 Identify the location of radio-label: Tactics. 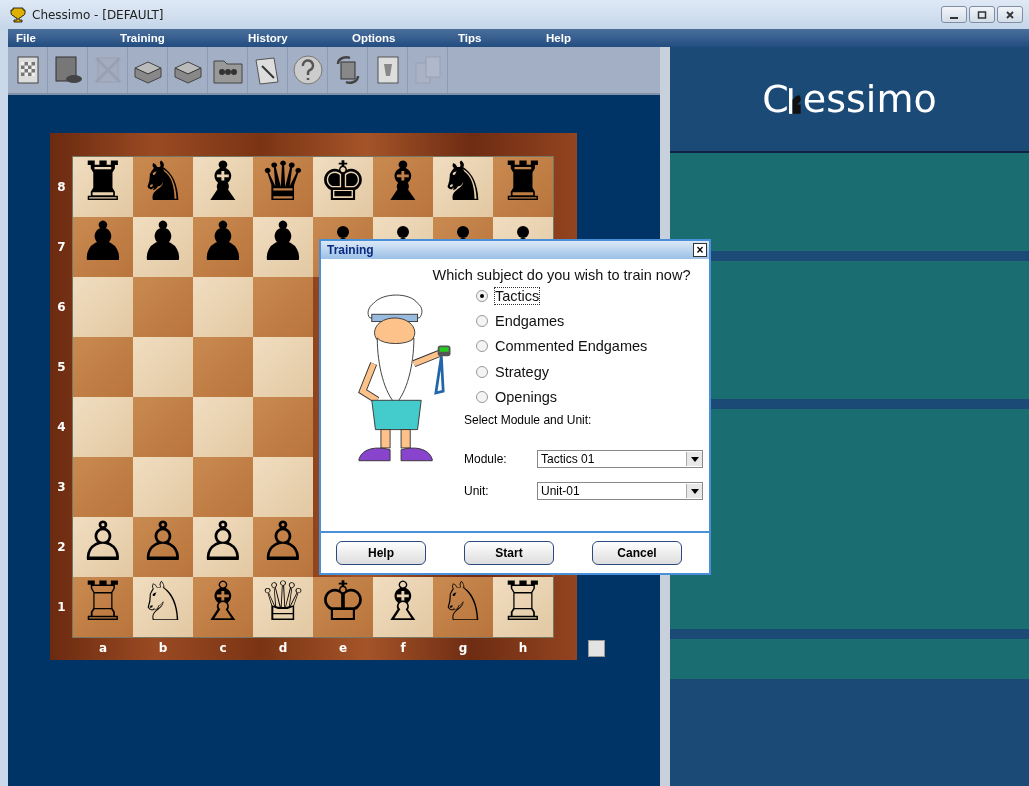
(517, 295).